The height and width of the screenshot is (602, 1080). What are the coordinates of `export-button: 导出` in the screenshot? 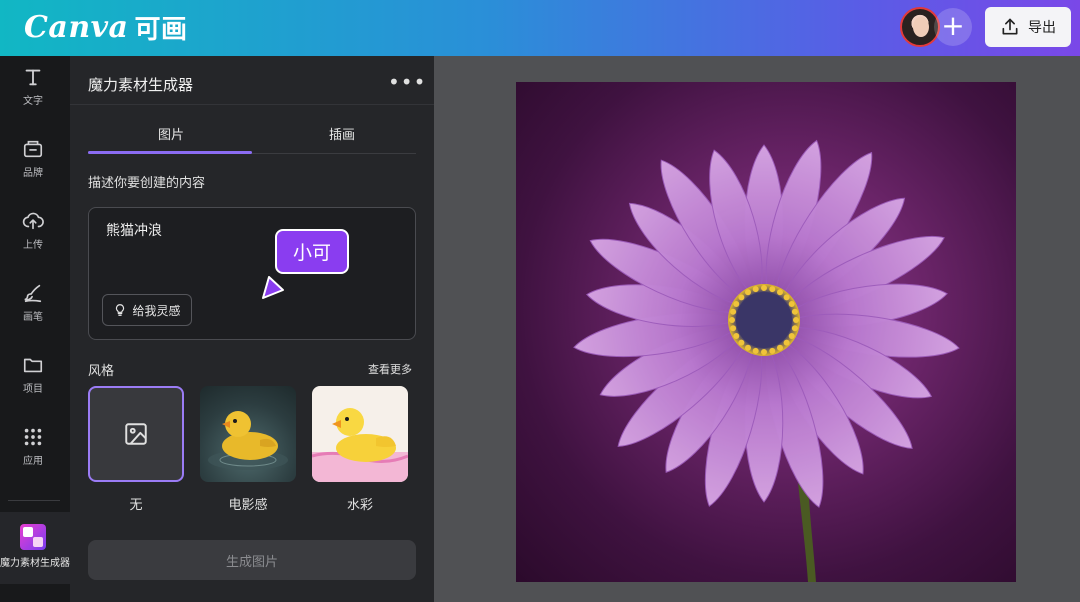 It's located at (1028, 27).